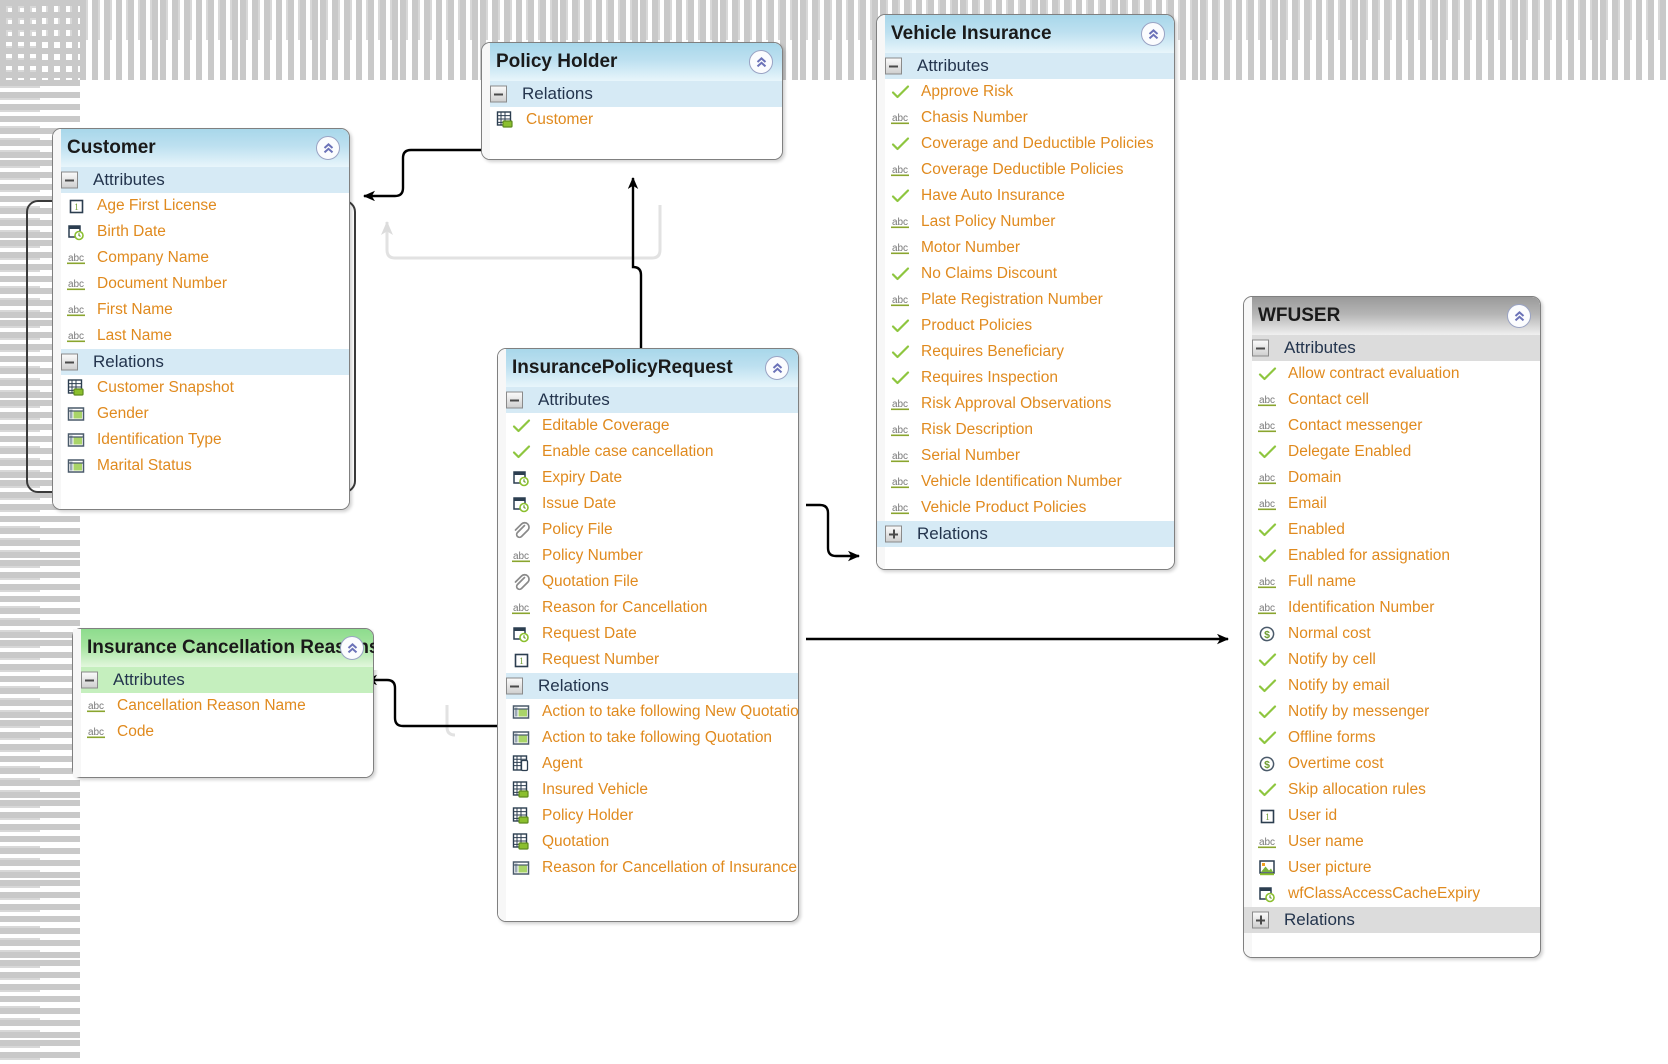 The image size is (1668, 1064). I want to click on member-row: Coverage and Deductible Policies, so click(1025, 144).